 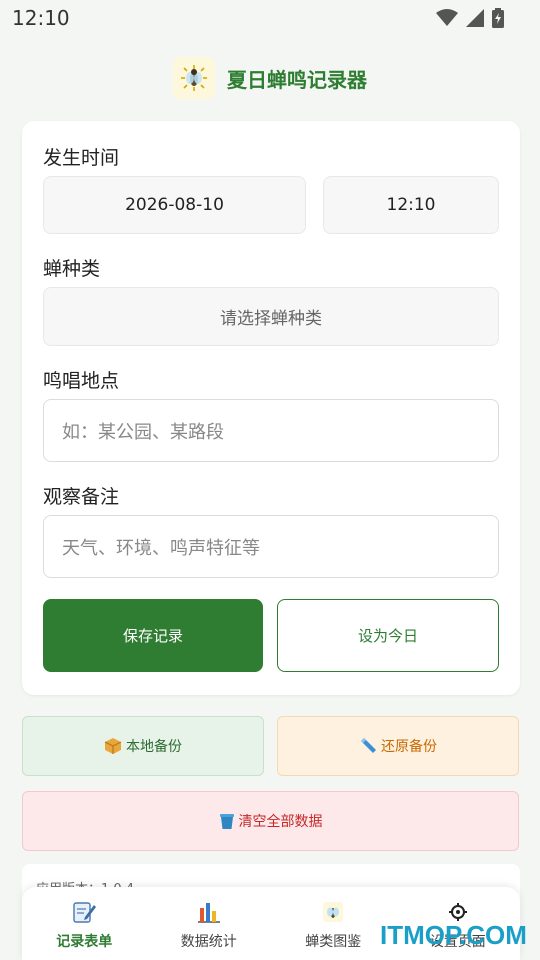 I want to click on save-record-button: 保存记录, so click(x=153, y=635).